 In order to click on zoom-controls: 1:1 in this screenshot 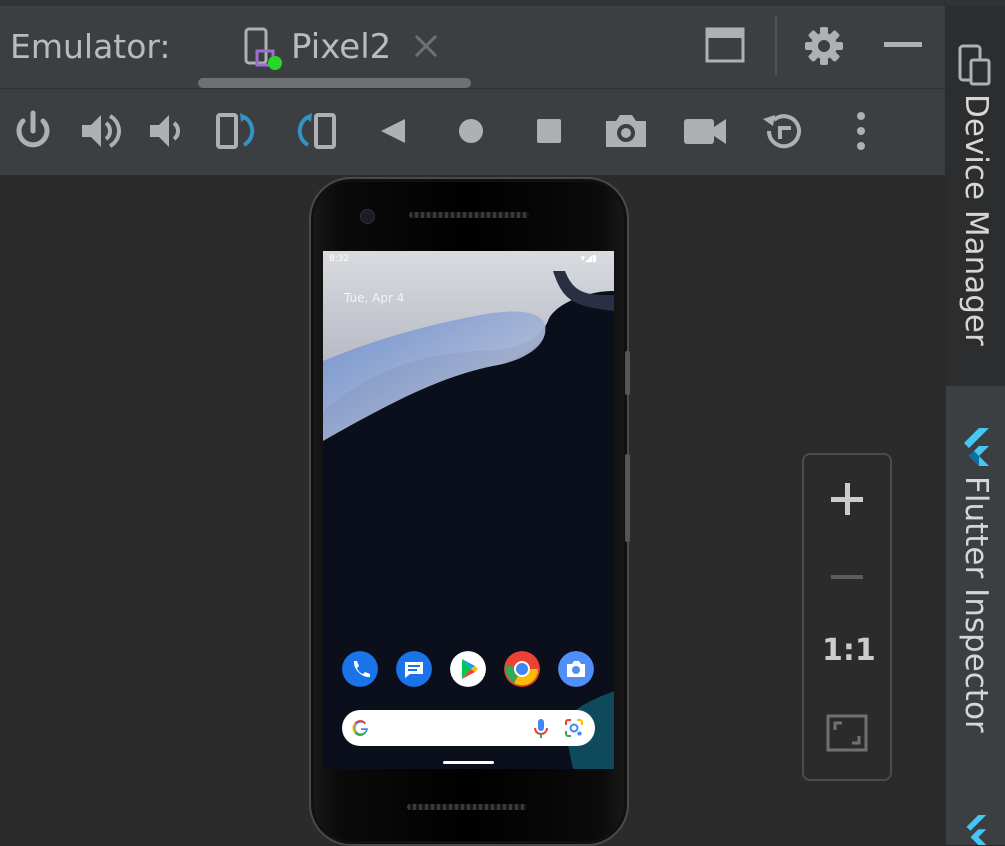, I will do `click(847, 617)`.